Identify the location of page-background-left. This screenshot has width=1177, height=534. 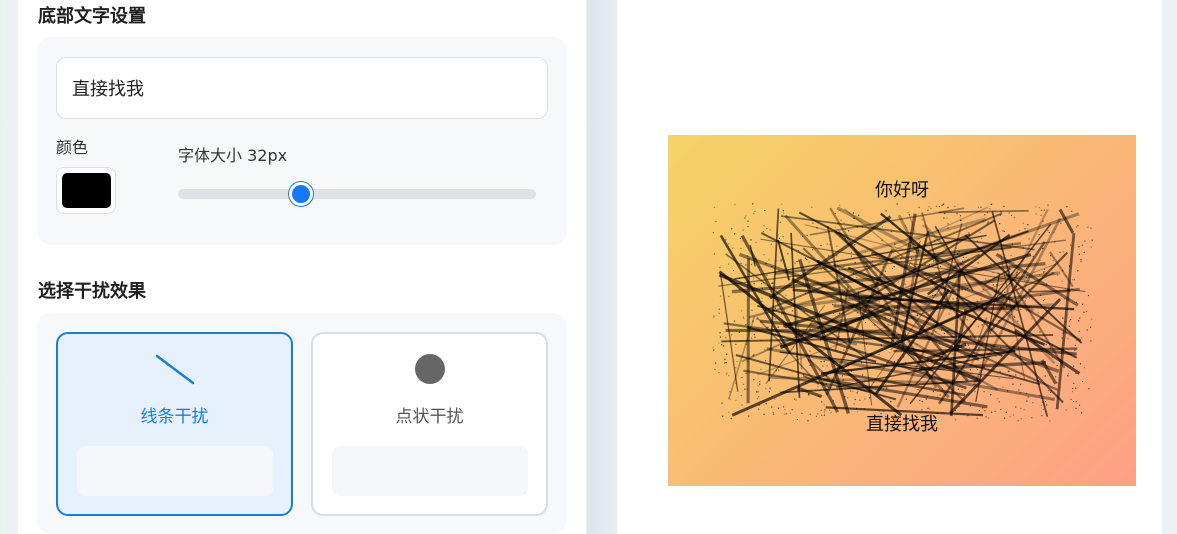
(9, 267).